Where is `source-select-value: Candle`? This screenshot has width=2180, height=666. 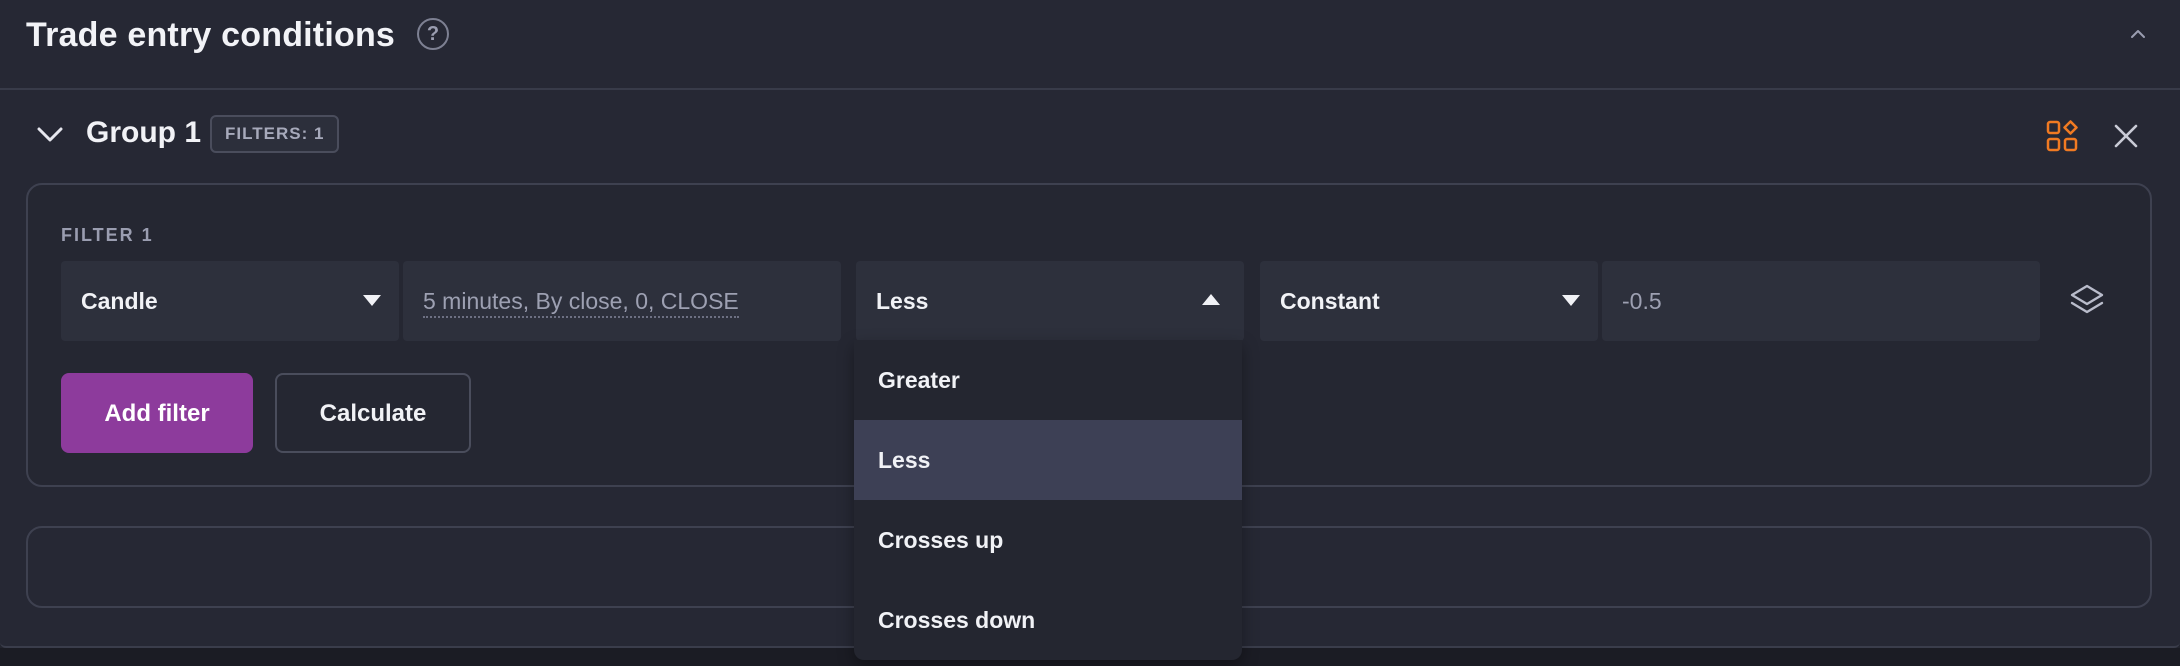
source-select-value: Candle is located at coordinates (119, 301).